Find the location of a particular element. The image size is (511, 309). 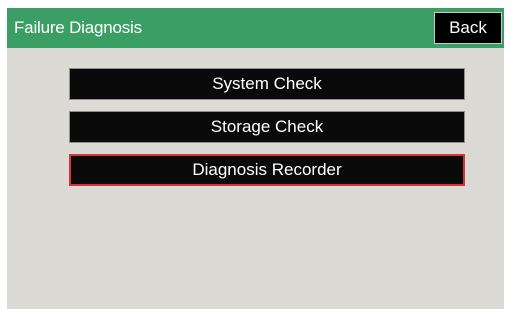

diagnosis-recorder-label: Diagnosis Recorder is located at coordinates (267, 169).